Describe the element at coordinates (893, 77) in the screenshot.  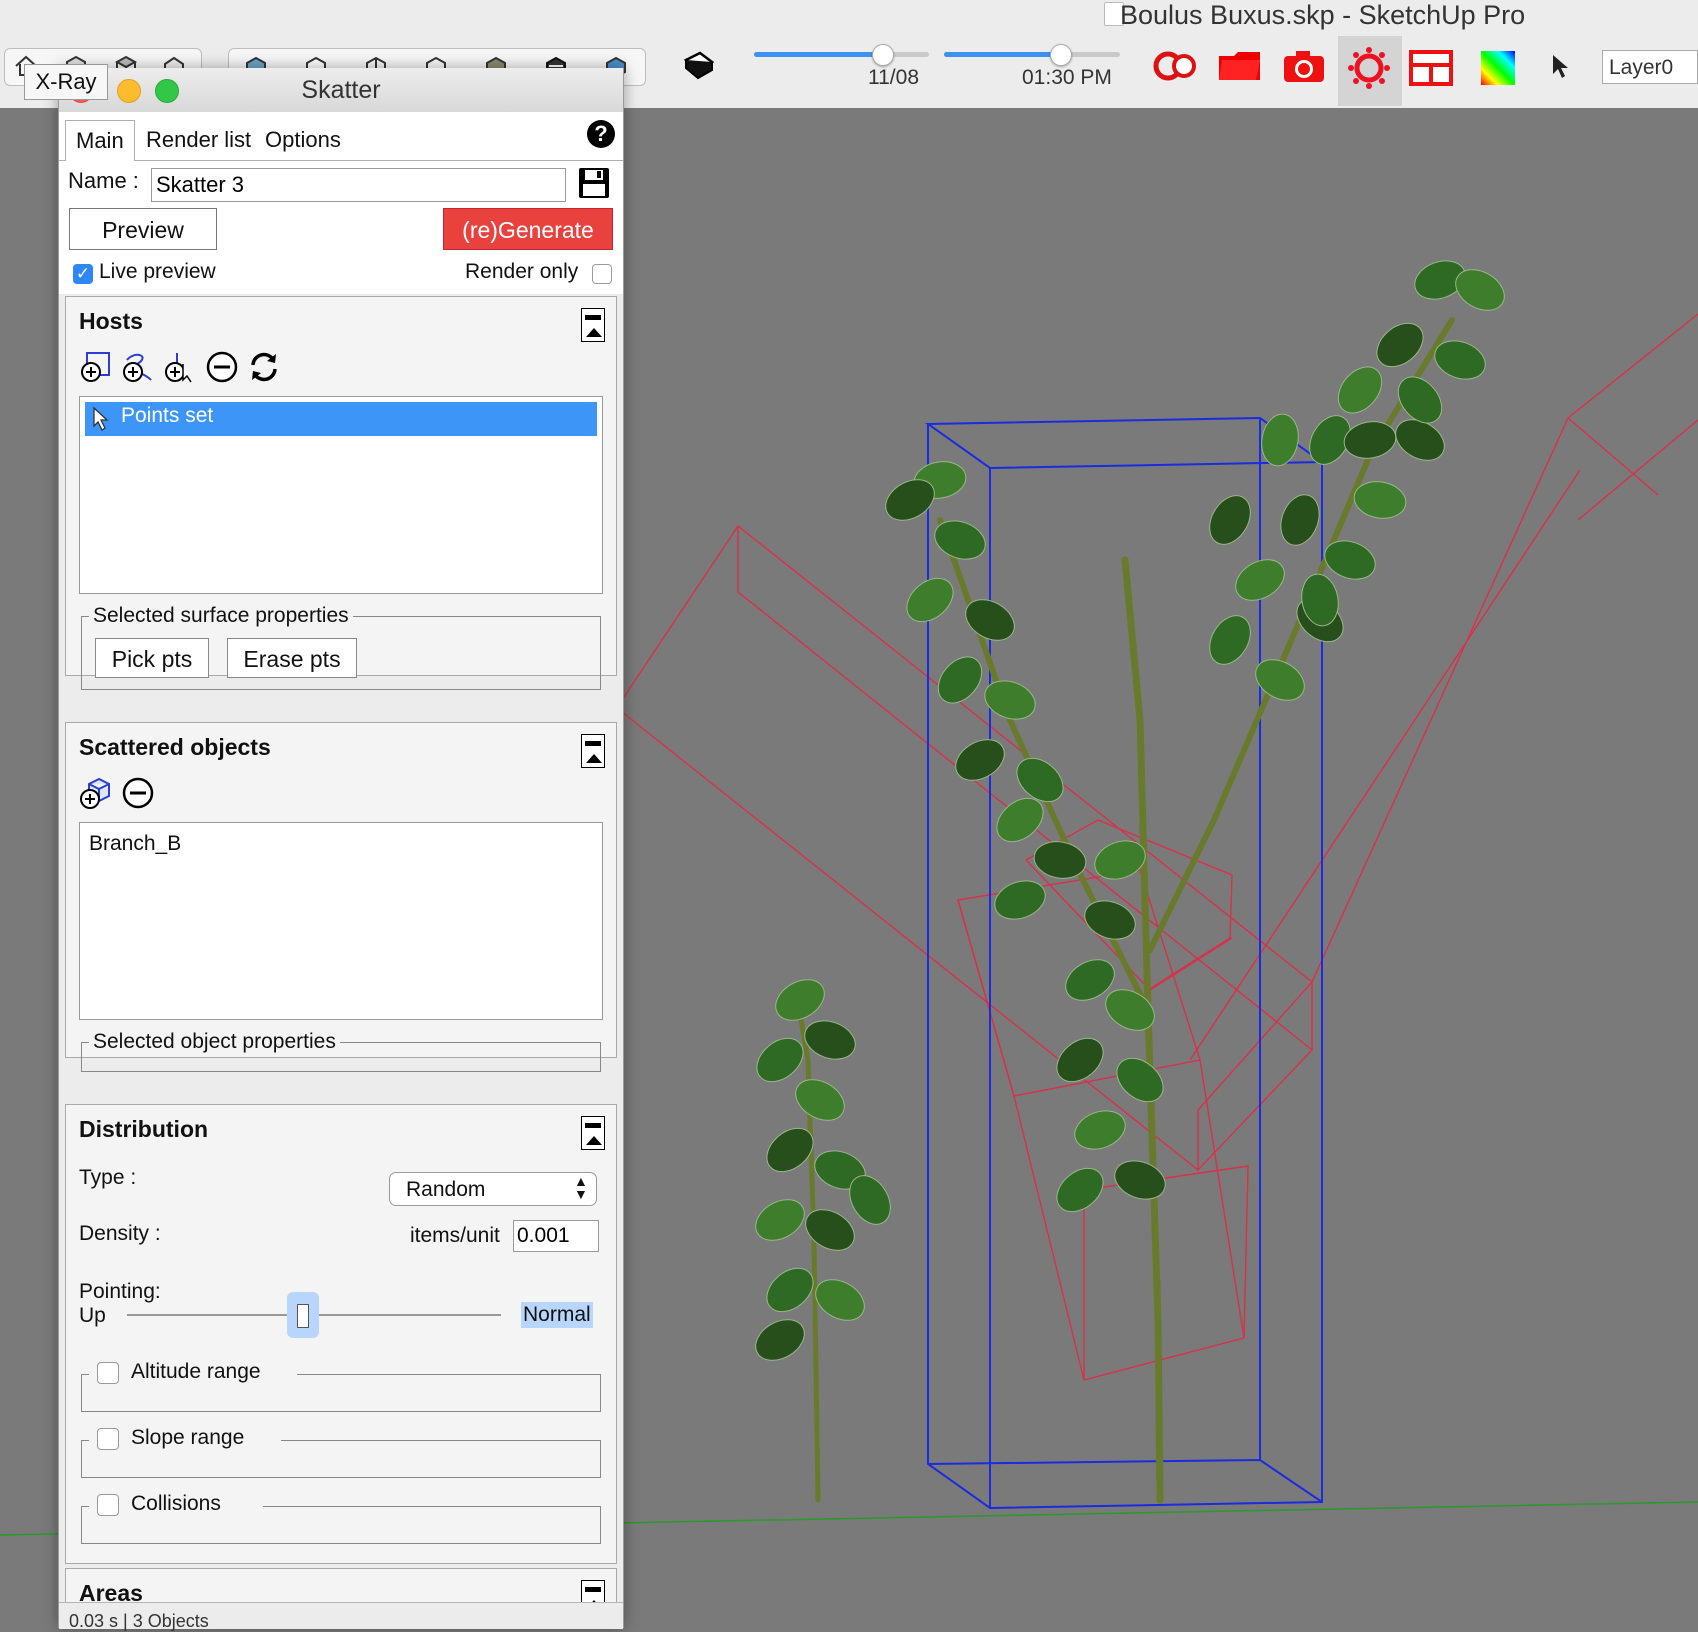
I see `date-value: 11/08` at that location.